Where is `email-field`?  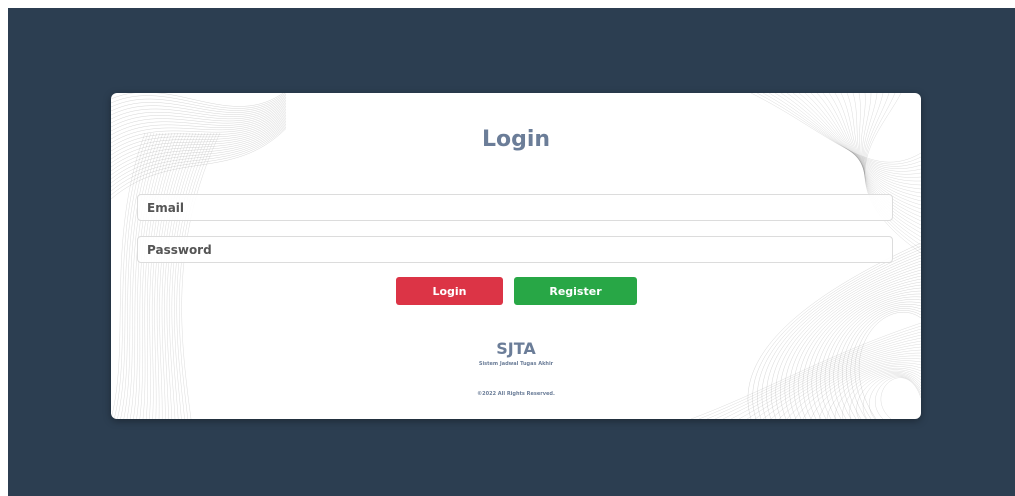
email-field is located at coordinates (515, 207).